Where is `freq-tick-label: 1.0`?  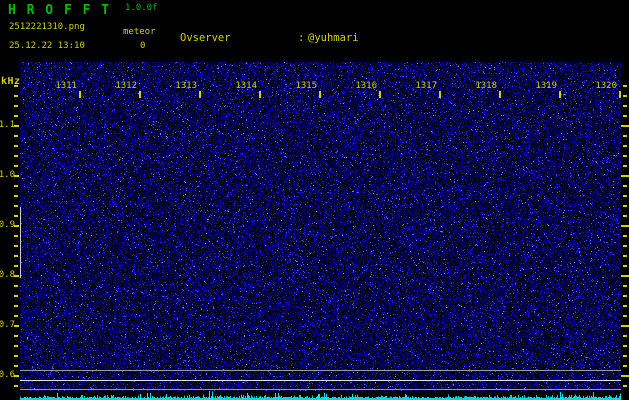
freq-tick-label: 1.0 is located at coordinates (7, 175).